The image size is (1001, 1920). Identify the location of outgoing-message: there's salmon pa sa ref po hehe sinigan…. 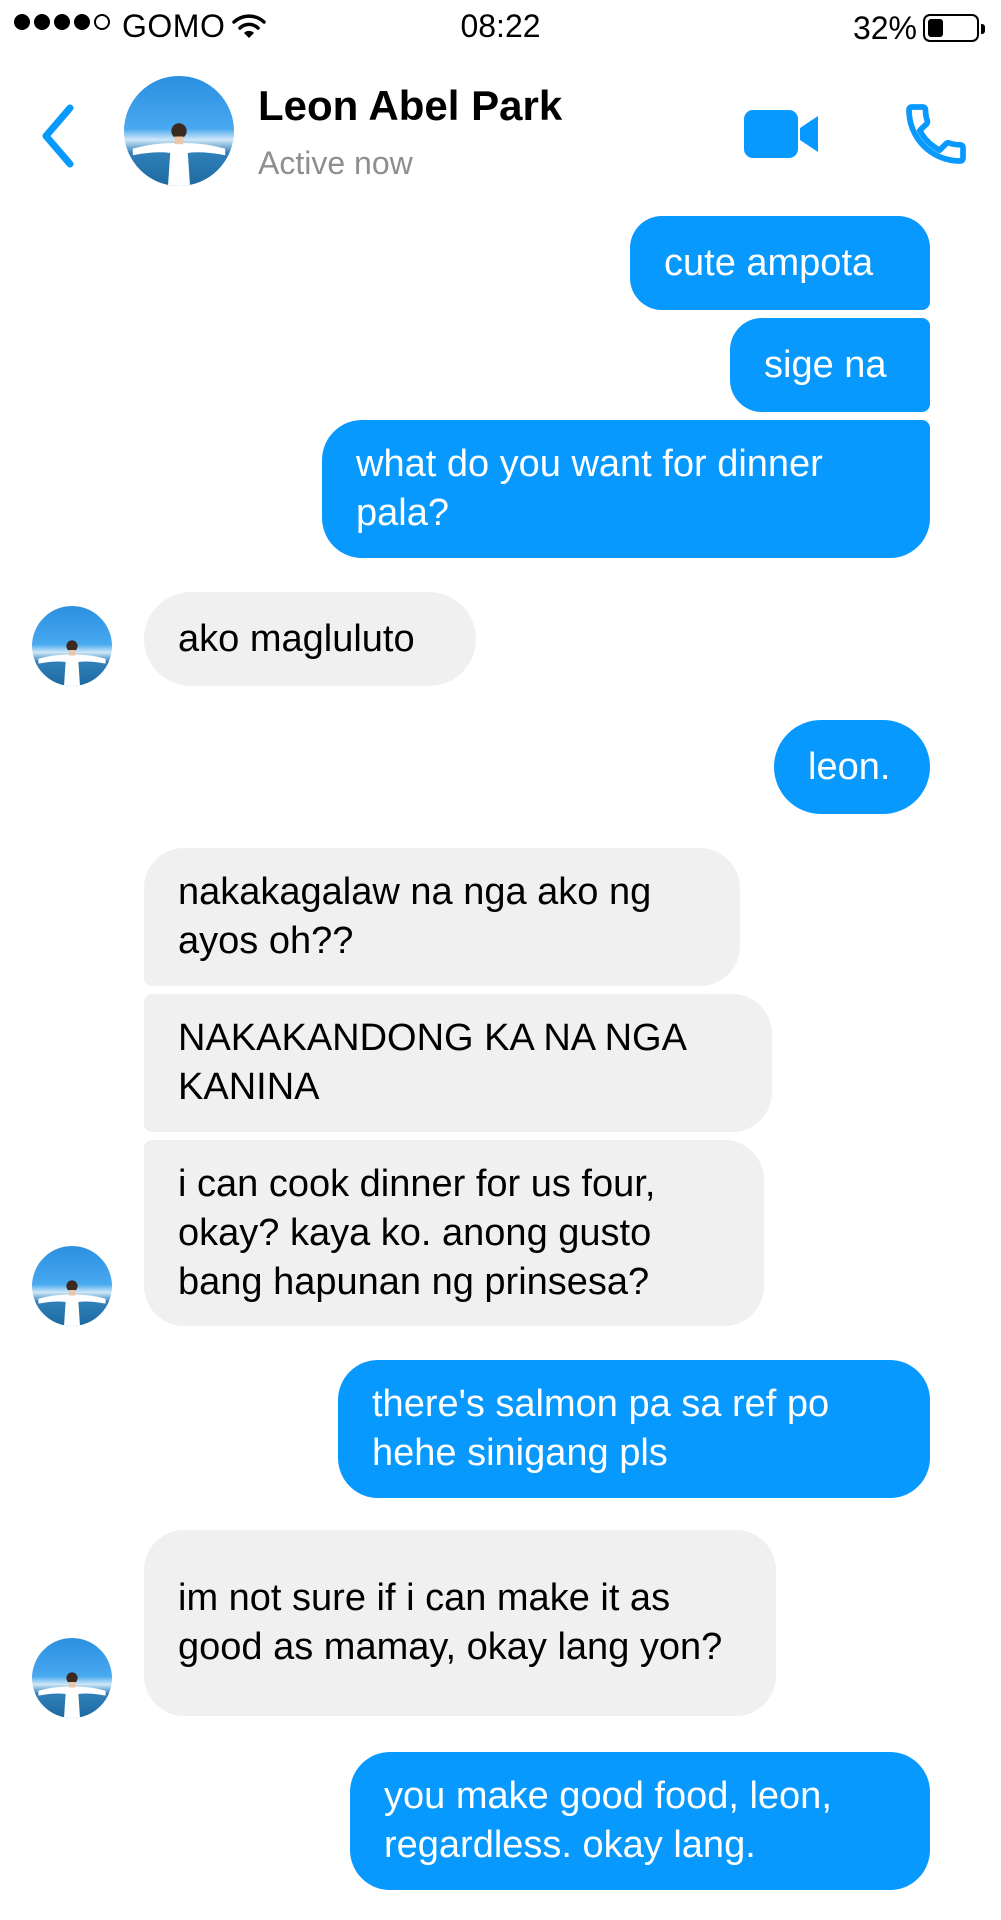
(634, 1429).